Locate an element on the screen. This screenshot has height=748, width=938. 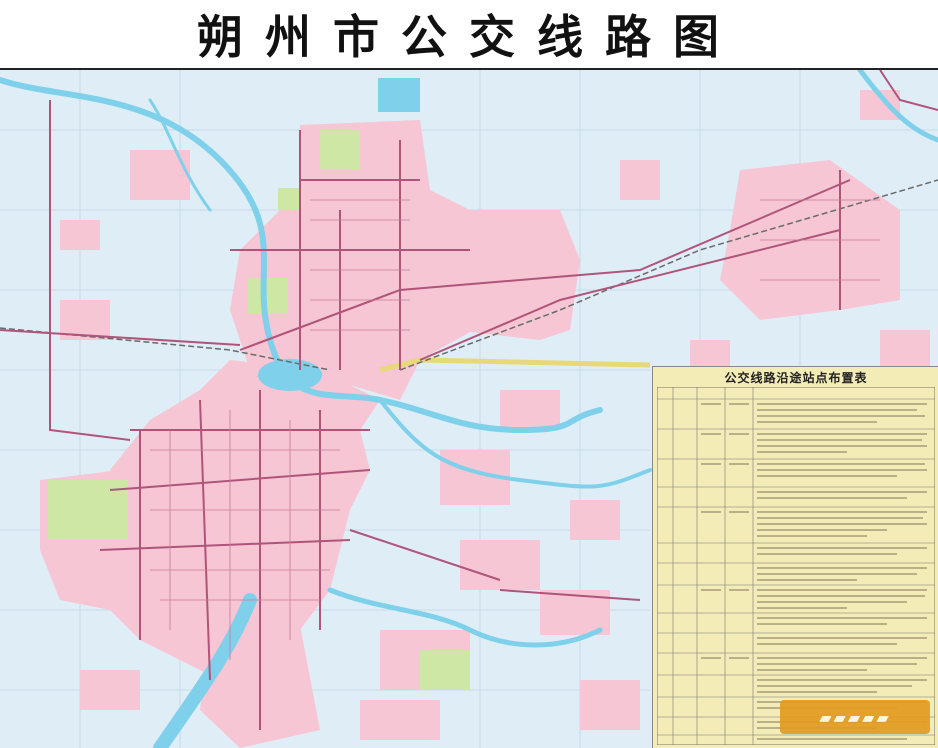
watermark-logo: ▰▰▰▰▰ is located at coordinates (855, 717).